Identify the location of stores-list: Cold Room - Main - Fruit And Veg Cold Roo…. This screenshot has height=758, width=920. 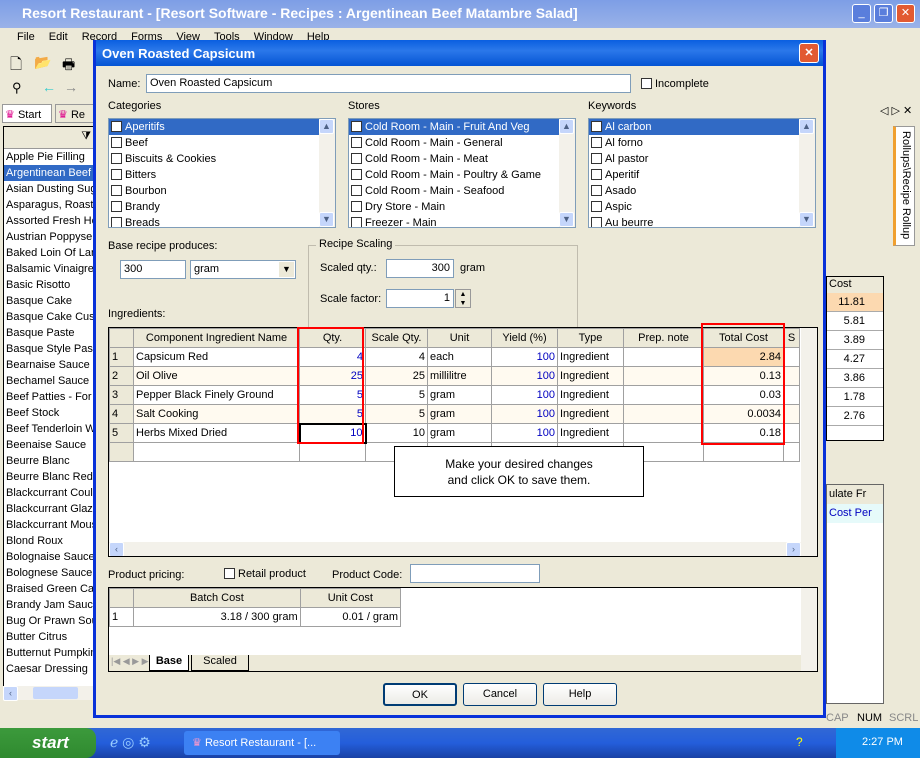
(462, 173).